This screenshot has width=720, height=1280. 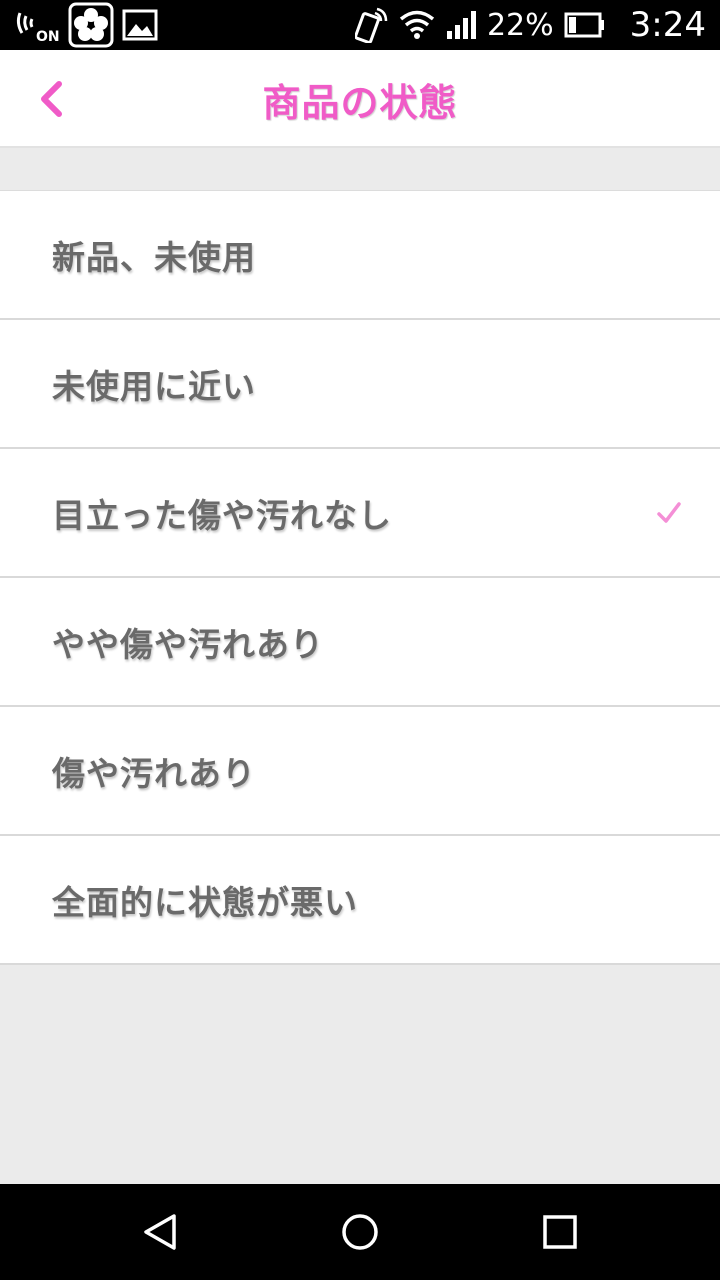 What do you see at coordinates (360, 642) in the screenshot?
I see `list-item-condition-slight-damage: やや傷や汚れあり` at bounding box center [360, 642].